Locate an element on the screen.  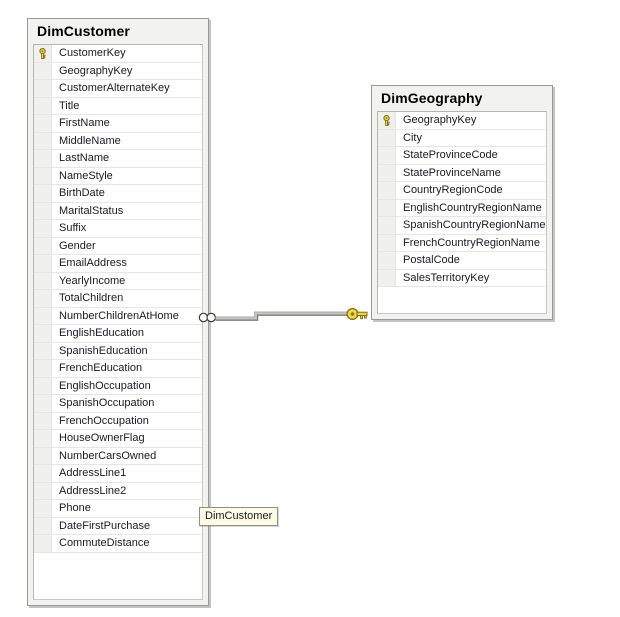
column-name: EnglishOccupation is located at coordinates (105, 385).